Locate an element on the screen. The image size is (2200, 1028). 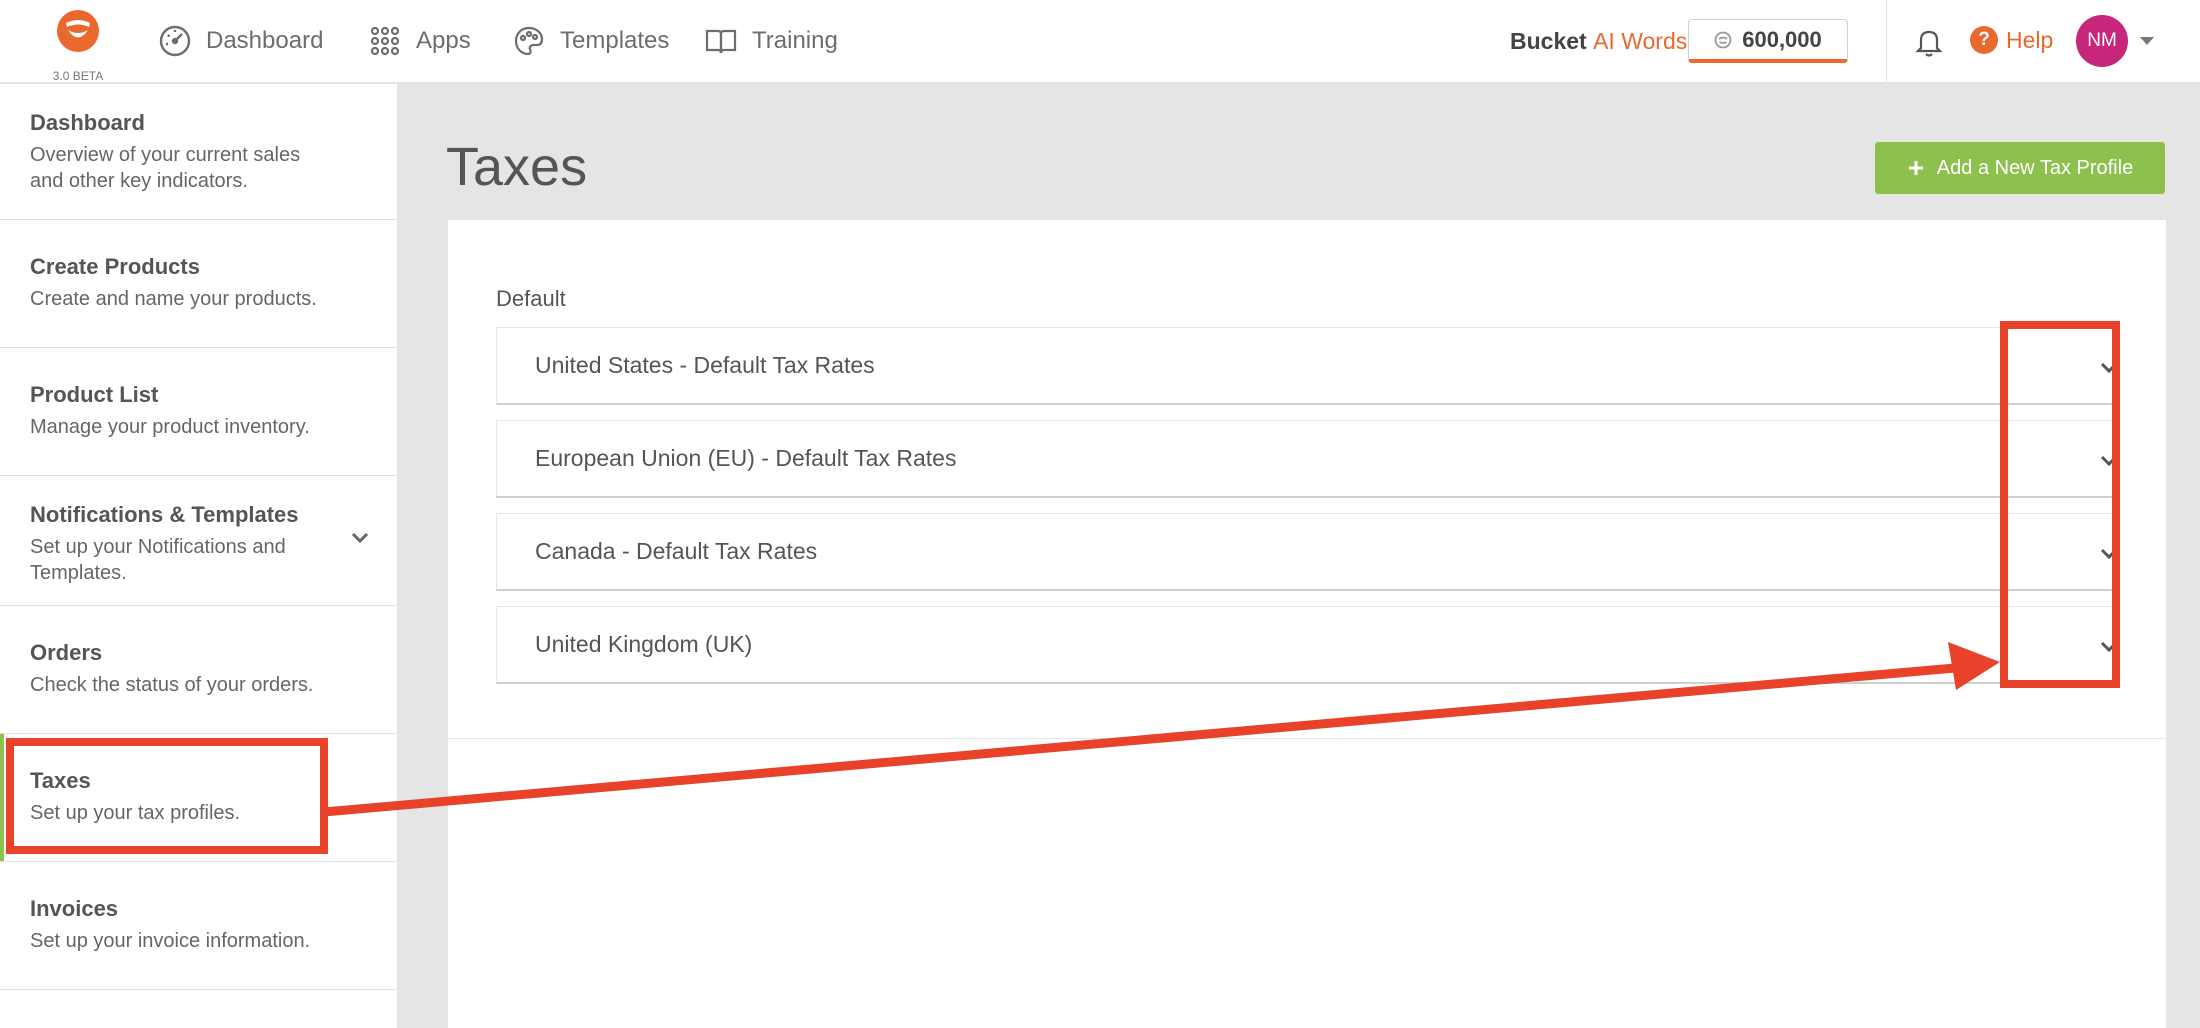
tax-profile-row: European Union (EU) - Default Tax Rates is located at coordinates (1307, 459).